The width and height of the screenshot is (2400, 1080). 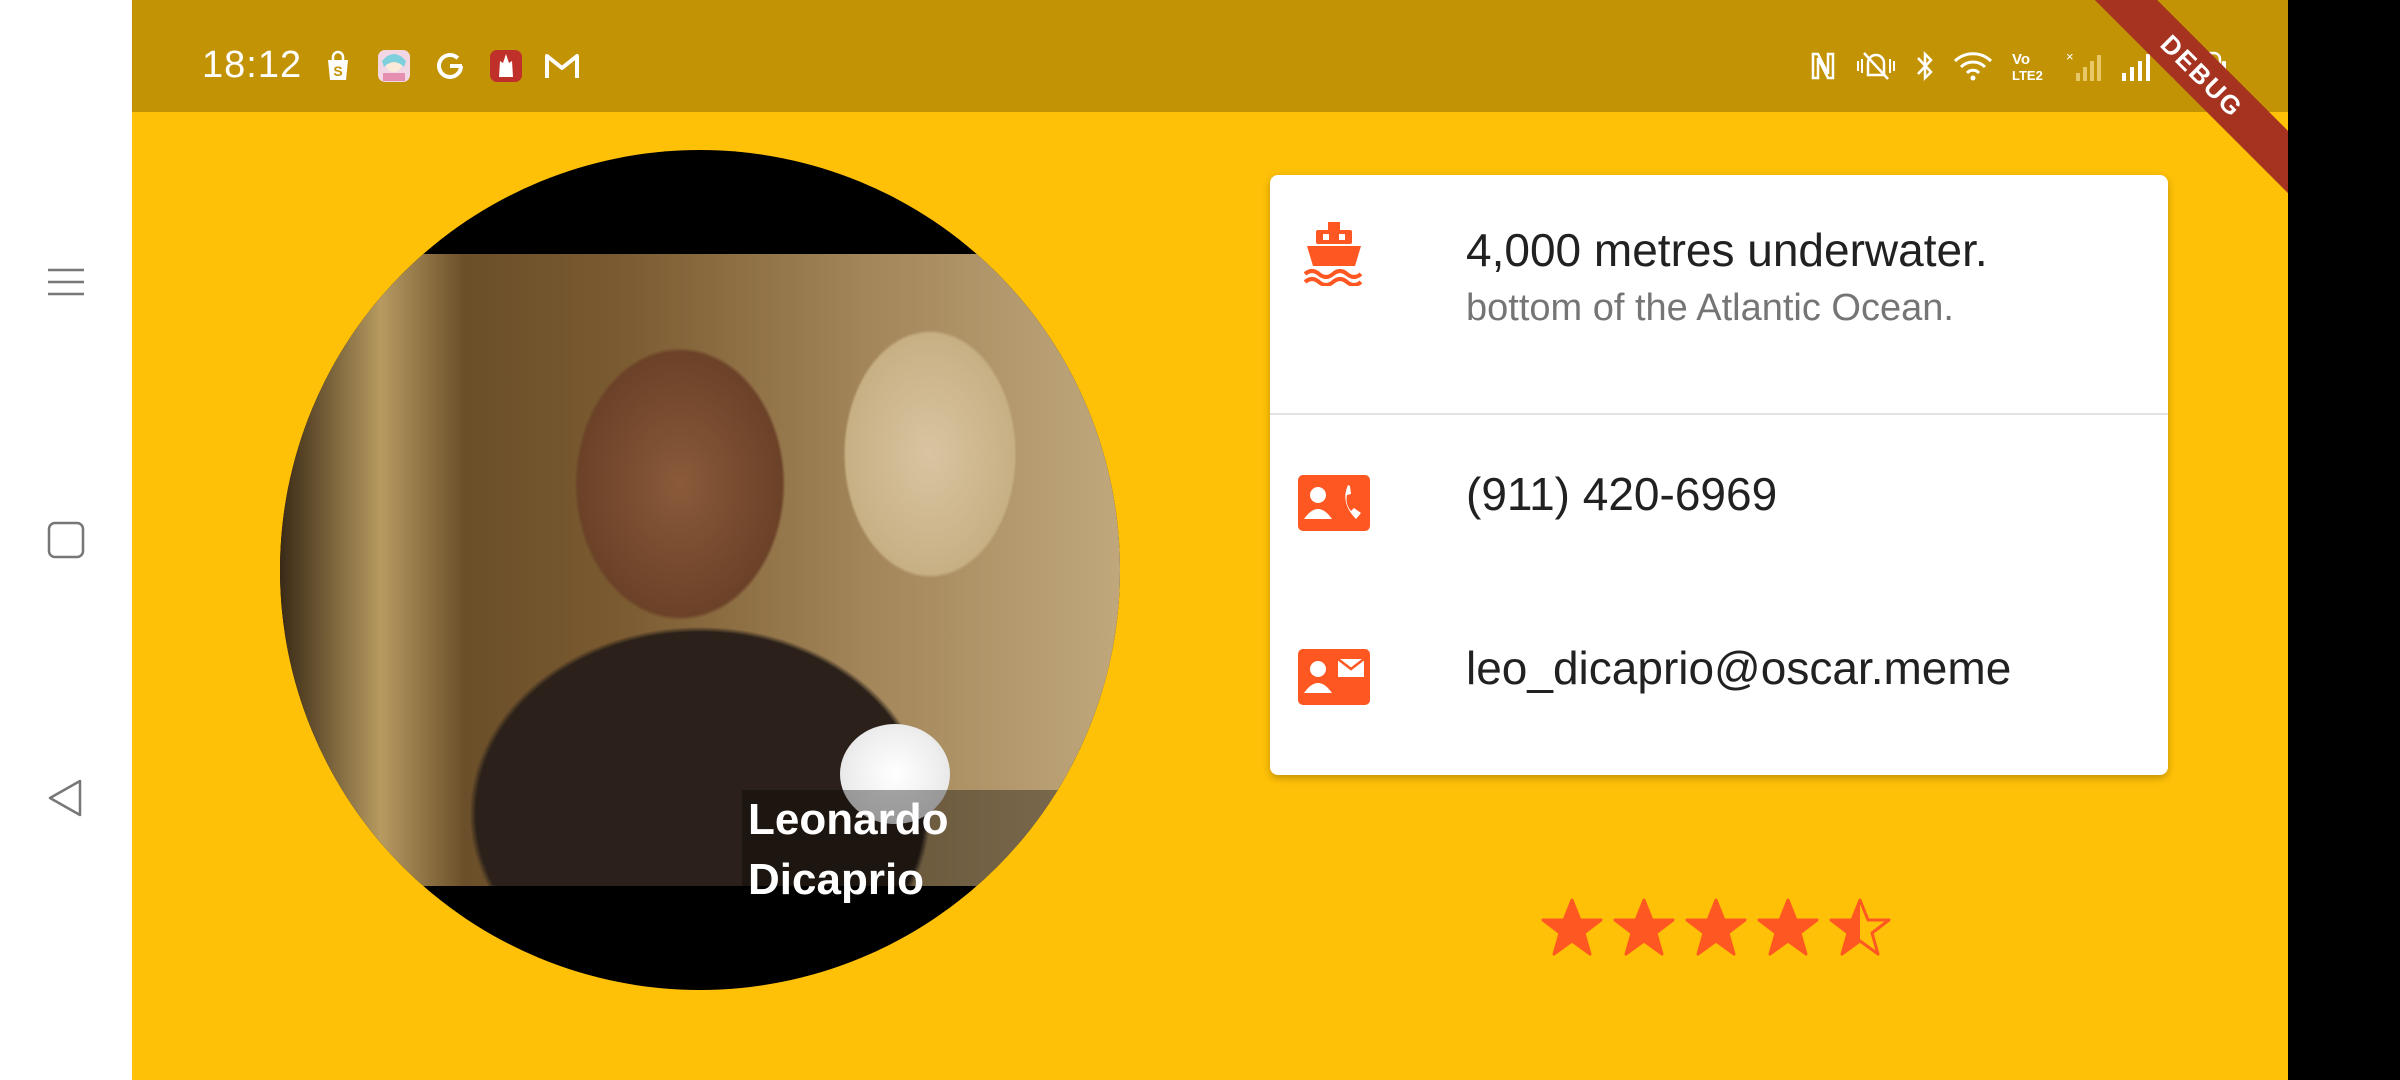 I want to click on phone-text: (911) 420-6969, so click(x=1621, y=494).